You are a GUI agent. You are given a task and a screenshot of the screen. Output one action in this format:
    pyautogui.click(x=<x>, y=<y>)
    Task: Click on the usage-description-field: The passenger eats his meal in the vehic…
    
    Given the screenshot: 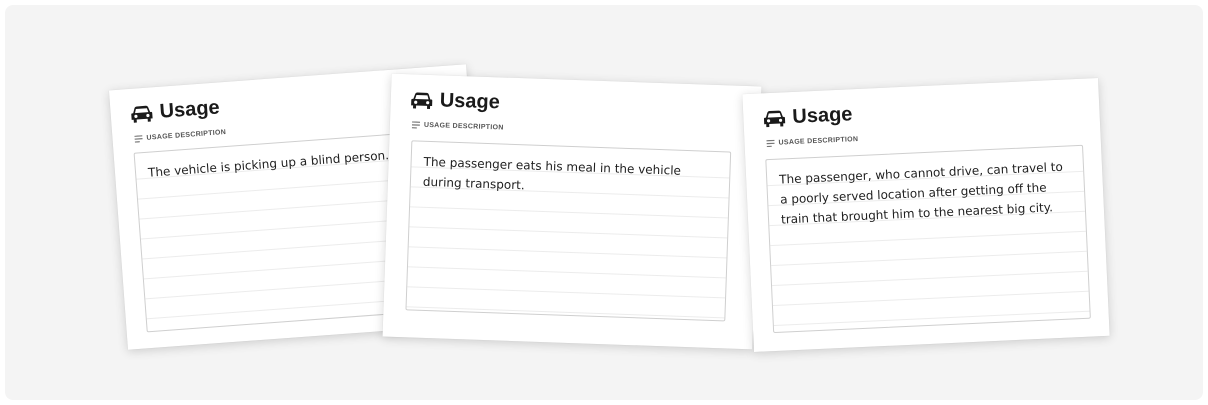 What is the action you would take?
    pyautogui.click(x=568, y=231)
    